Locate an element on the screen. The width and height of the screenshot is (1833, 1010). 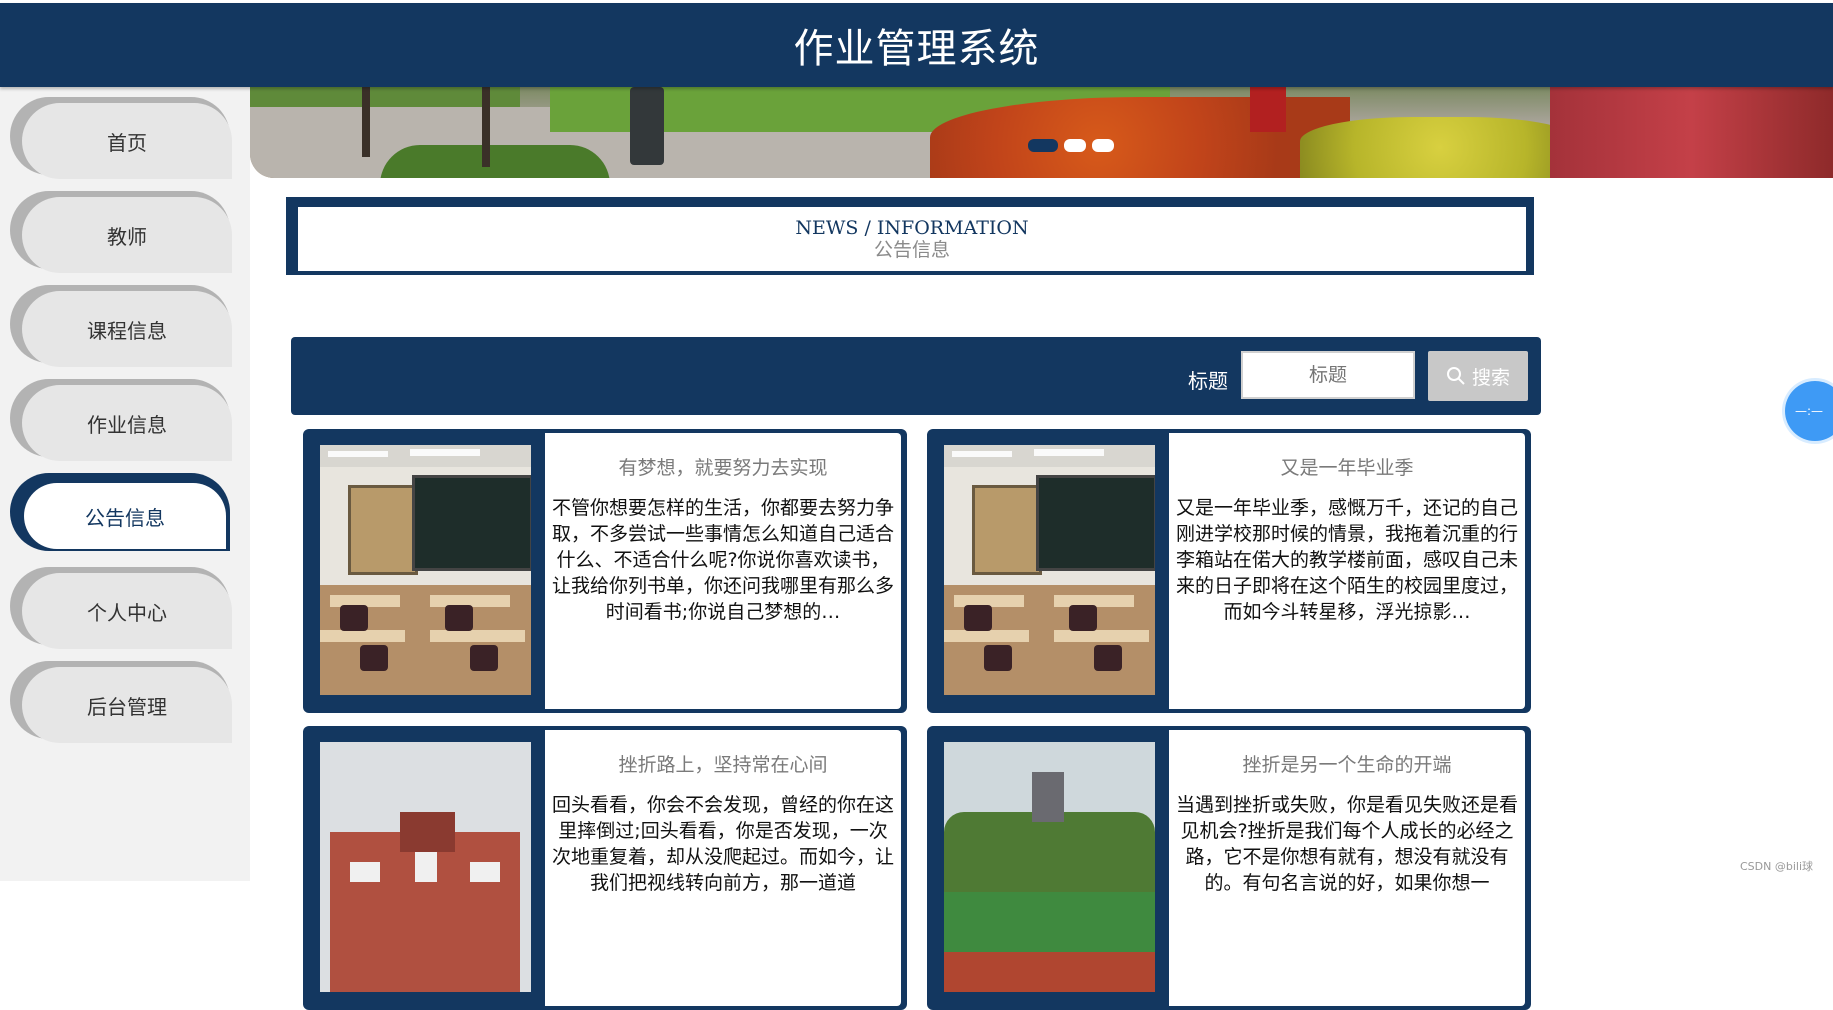
section-header: NEWS / INFORMATION 公告信息 is located at coordinates (912, 239).